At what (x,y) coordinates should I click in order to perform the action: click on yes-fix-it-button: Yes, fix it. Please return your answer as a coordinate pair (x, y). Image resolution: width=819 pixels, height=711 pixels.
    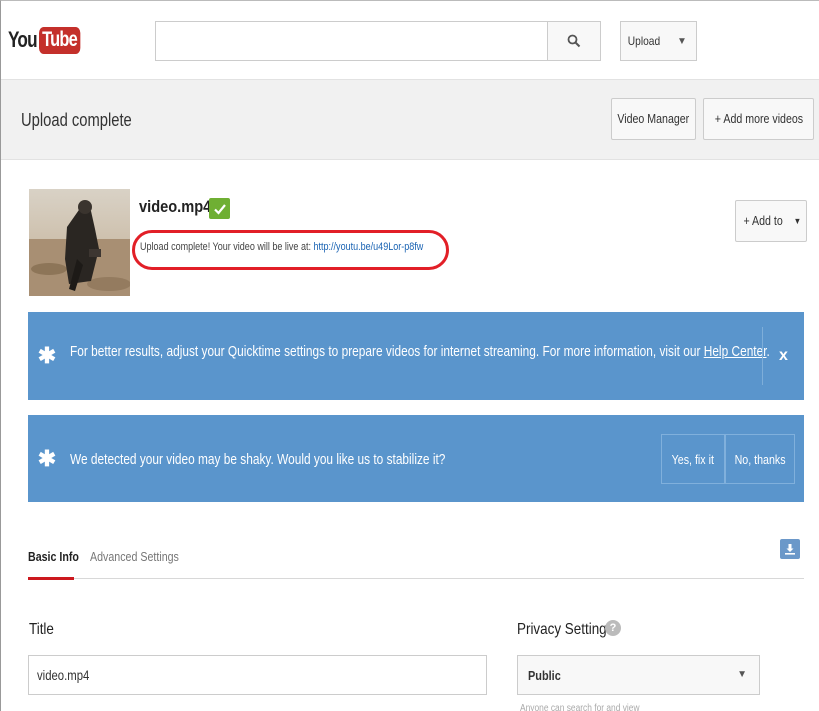
    Looking at the image, I should click on (693, 459).